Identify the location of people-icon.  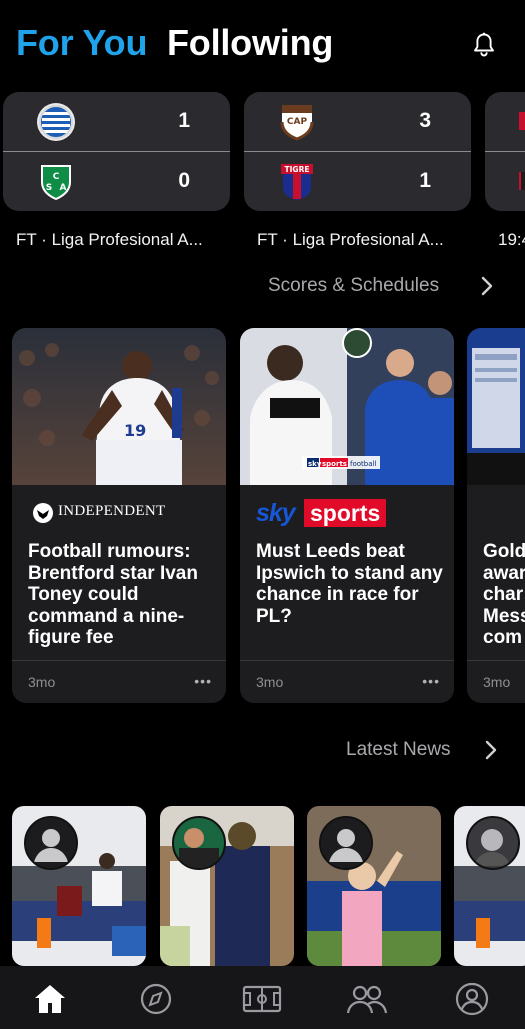
(367, 999).